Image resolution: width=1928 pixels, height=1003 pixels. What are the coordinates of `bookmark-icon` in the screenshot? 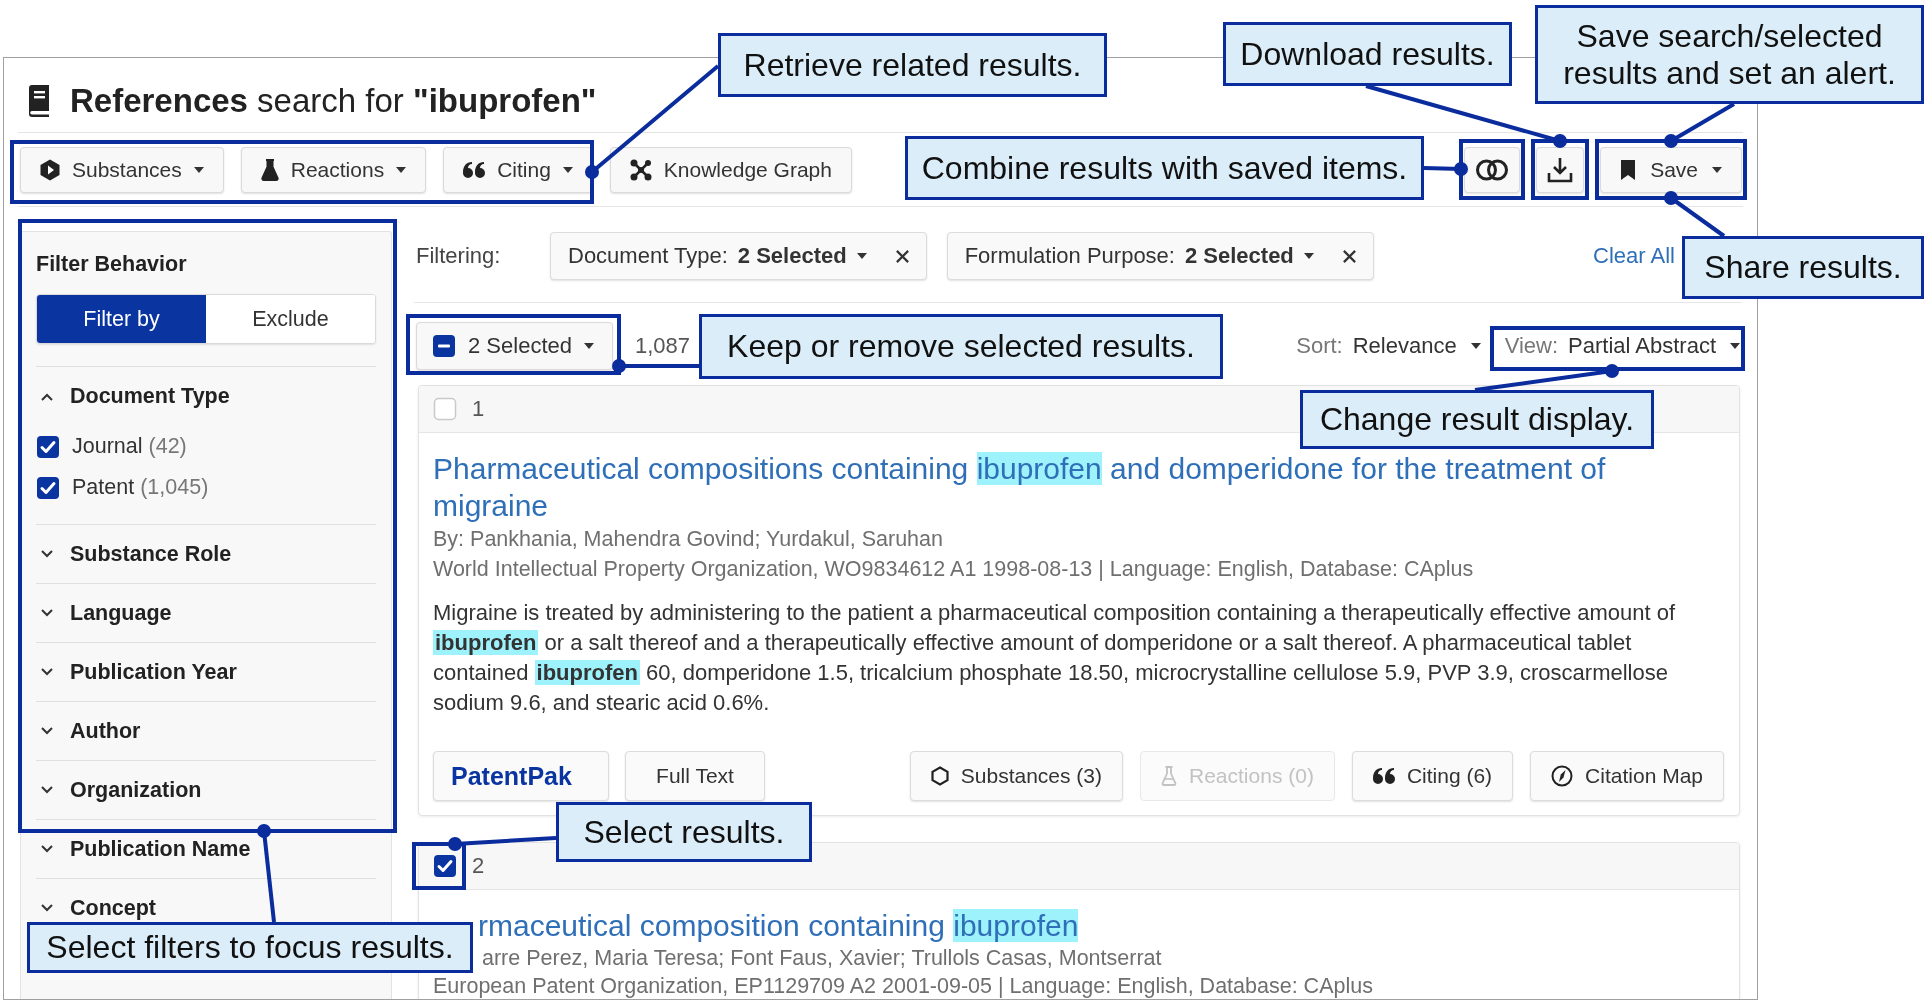 It's located at (1628, 169).